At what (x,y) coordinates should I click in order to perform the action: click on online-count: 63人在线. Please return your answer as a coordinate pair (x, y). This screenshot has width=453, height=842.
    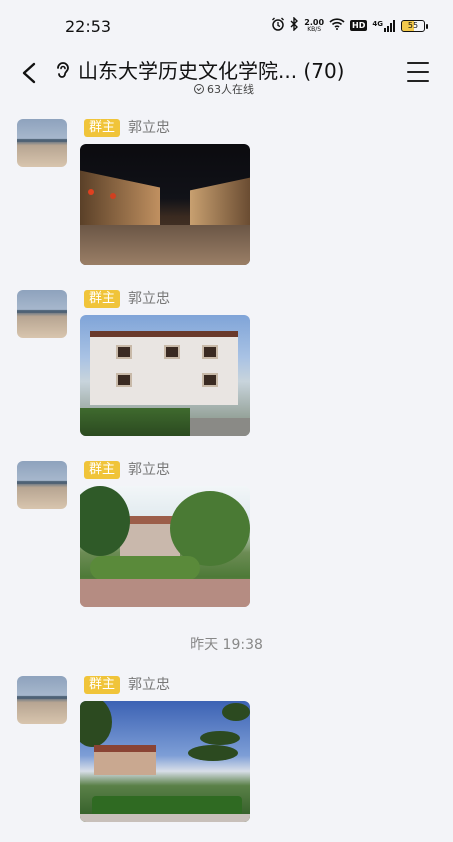
    Looking at the image, I should click on (230, 89).